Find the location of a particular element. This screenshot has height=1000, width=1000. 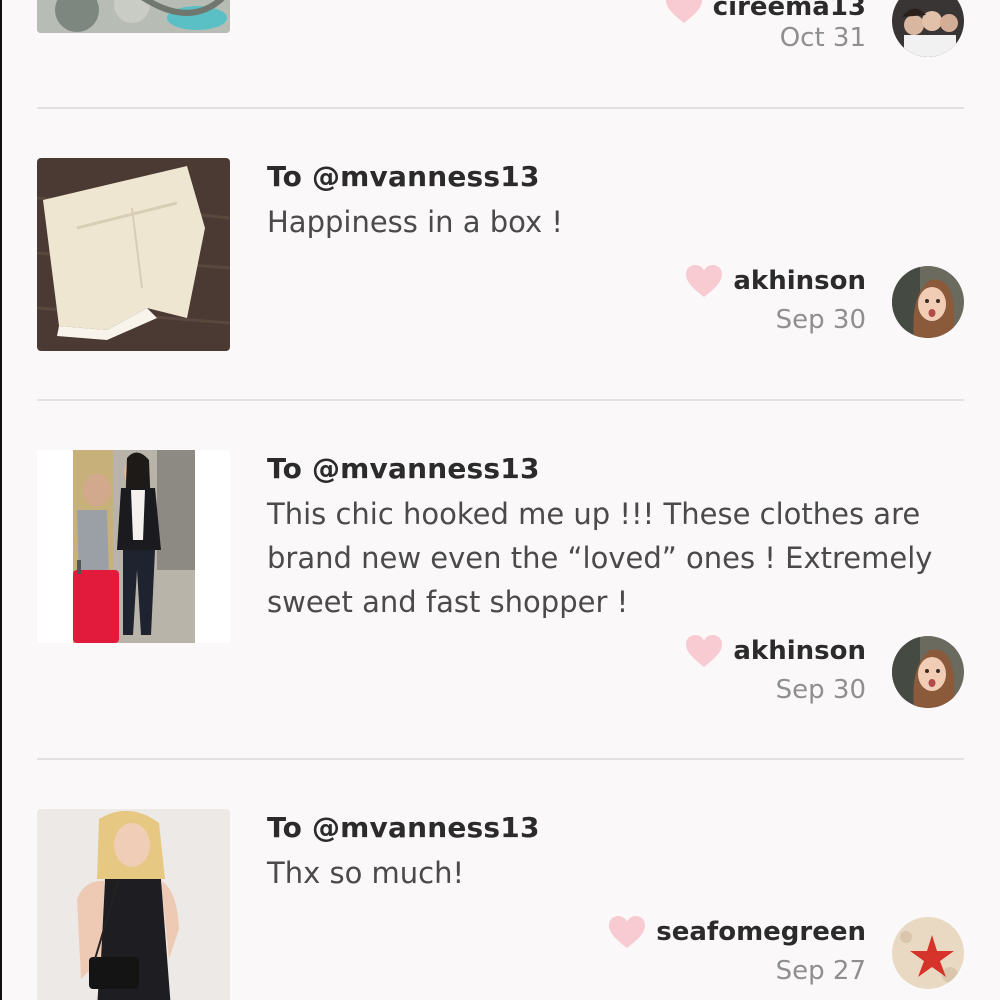

note-message: Thx so much! is located at coordinates (366, 873).